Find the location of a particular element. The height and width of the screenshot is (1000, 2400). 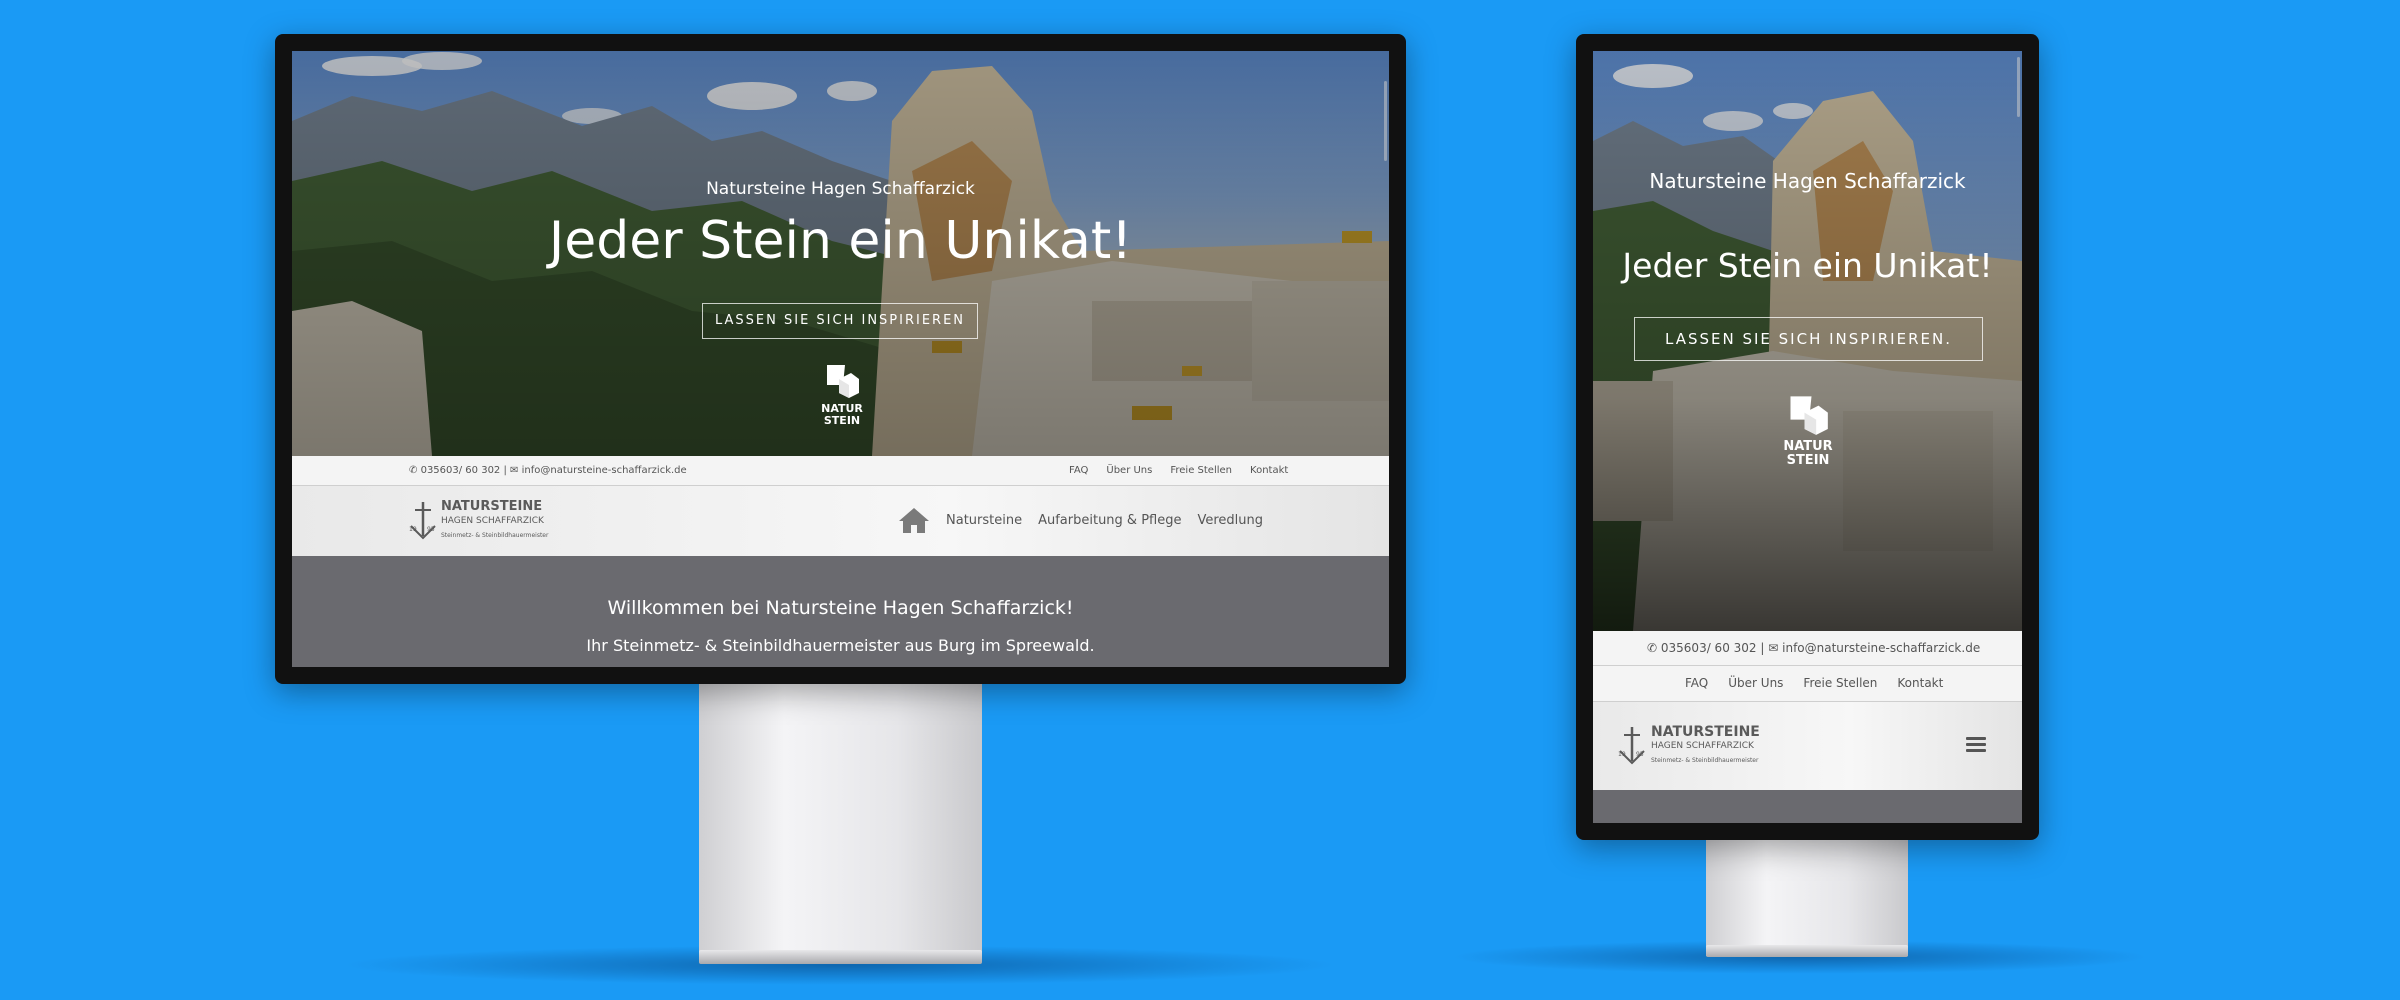

nav-link-natursteine: Natursteine is located at coordinates (984, 520).